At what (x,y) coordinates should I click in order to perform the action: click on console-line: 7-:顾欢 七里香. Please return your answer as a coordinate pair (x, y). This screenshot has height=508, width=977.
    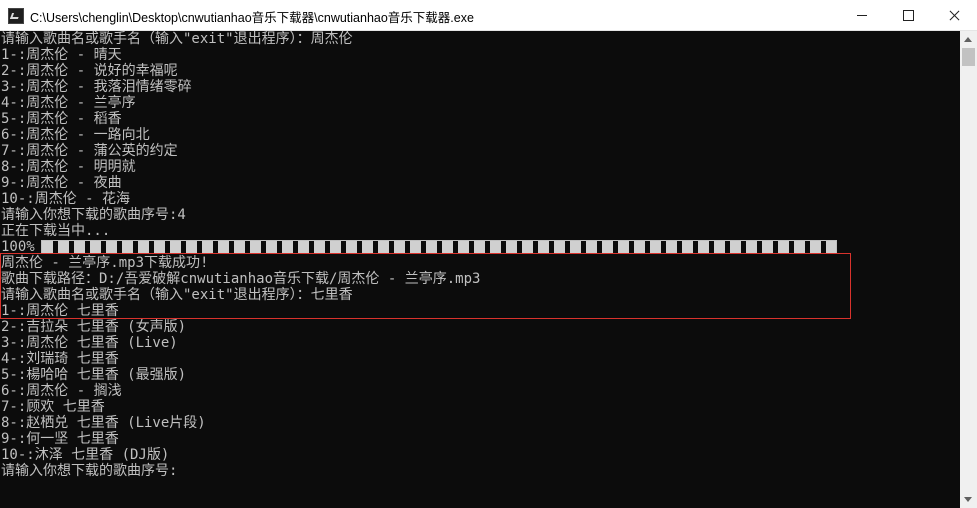
    Looking at the image, I should click on (53, 407).